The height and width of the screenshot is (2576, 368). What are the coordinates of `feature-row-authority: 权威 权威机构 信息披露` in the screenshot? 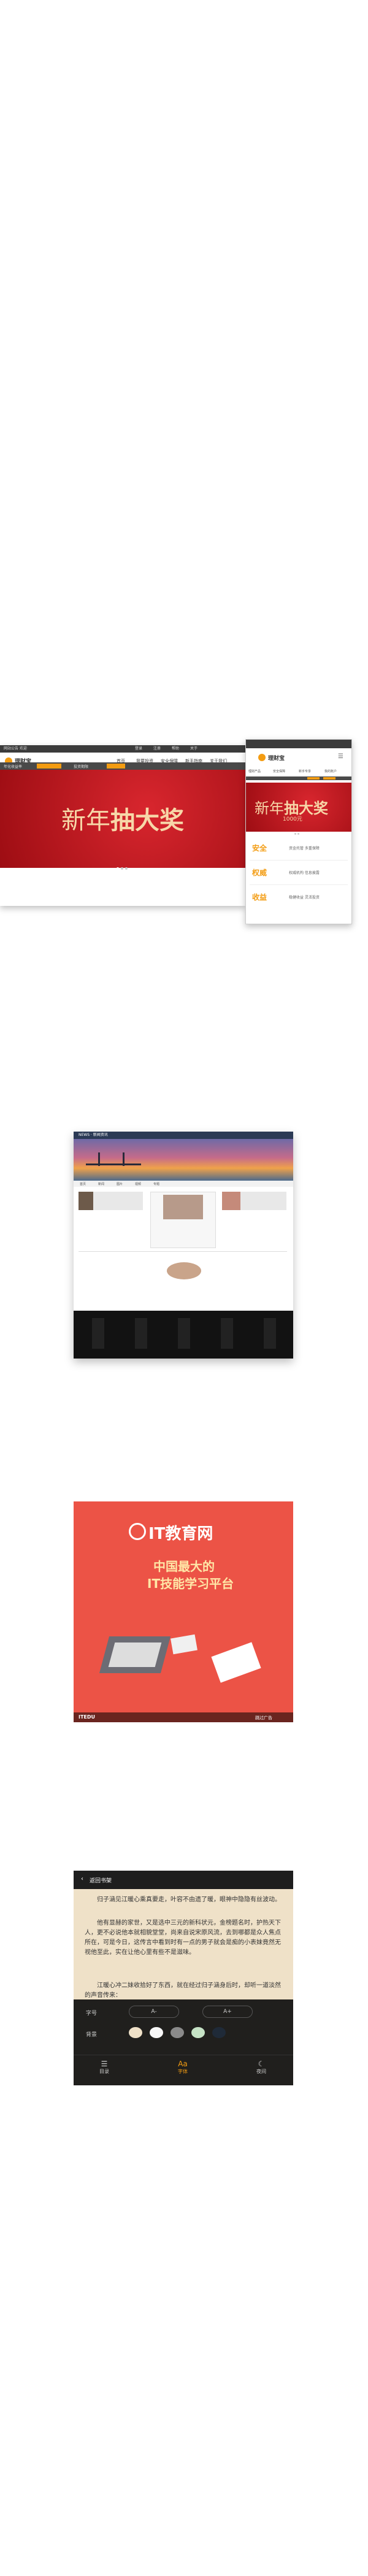 It's located at (299, 873).